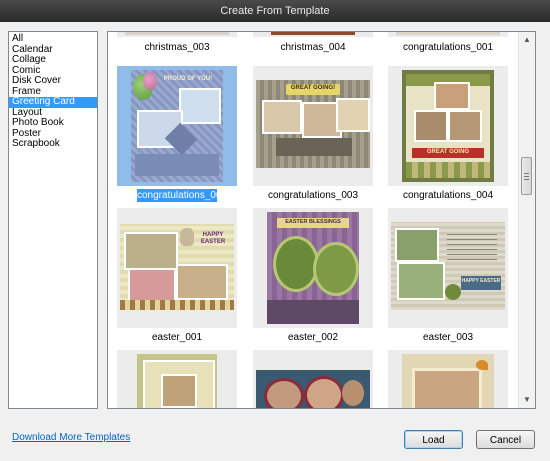 The width and height of the screenshot is (550, 461). I want to click on card-banner-text: EASTER BLESSINGS, so click(313, 222).